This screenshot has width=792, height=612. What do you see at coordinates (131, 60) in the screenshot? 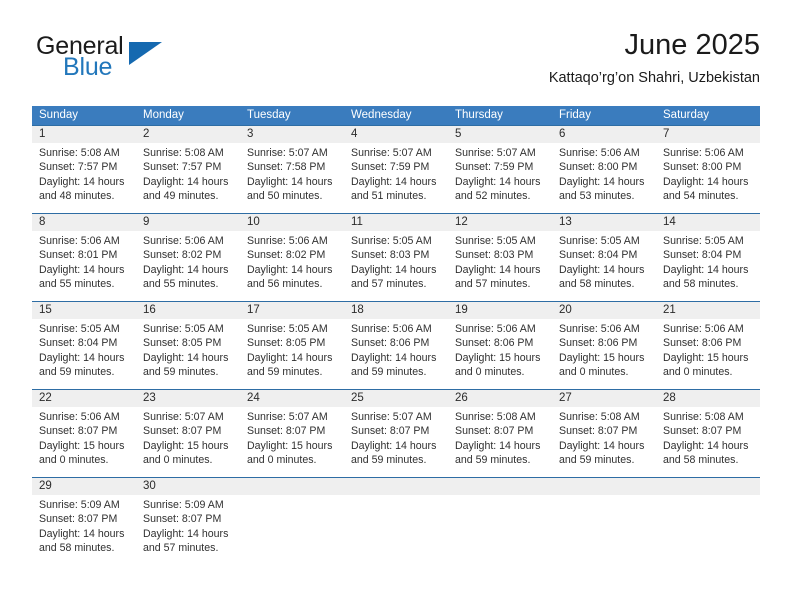
I see `general-blue-logo: General Blue` at bounding box center [131, 60].